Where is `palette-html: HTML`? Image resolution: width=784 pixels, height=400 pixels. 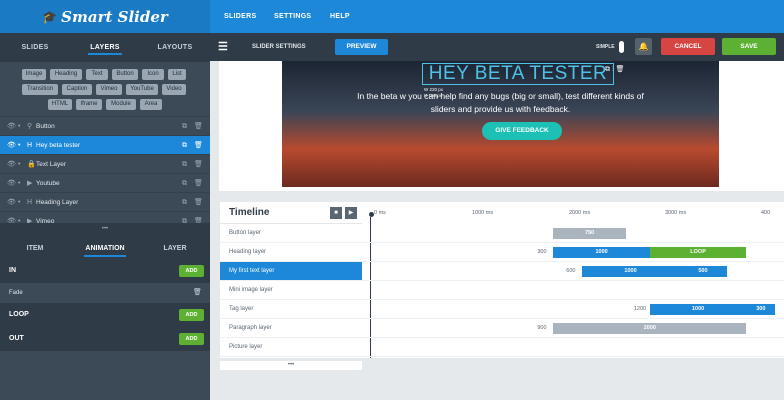
palette-html: HTML is located at coordinates (60, 104).